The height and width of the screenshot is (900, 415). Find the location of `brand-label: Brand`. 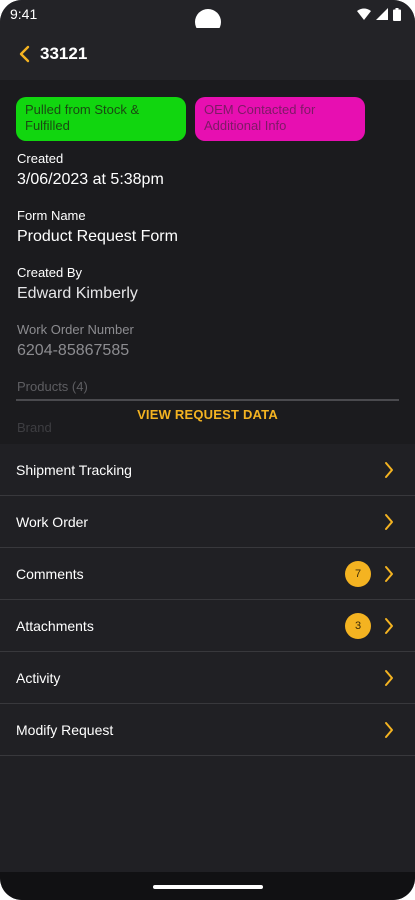

brand-label: Brand is located at coordinates (34, 427).